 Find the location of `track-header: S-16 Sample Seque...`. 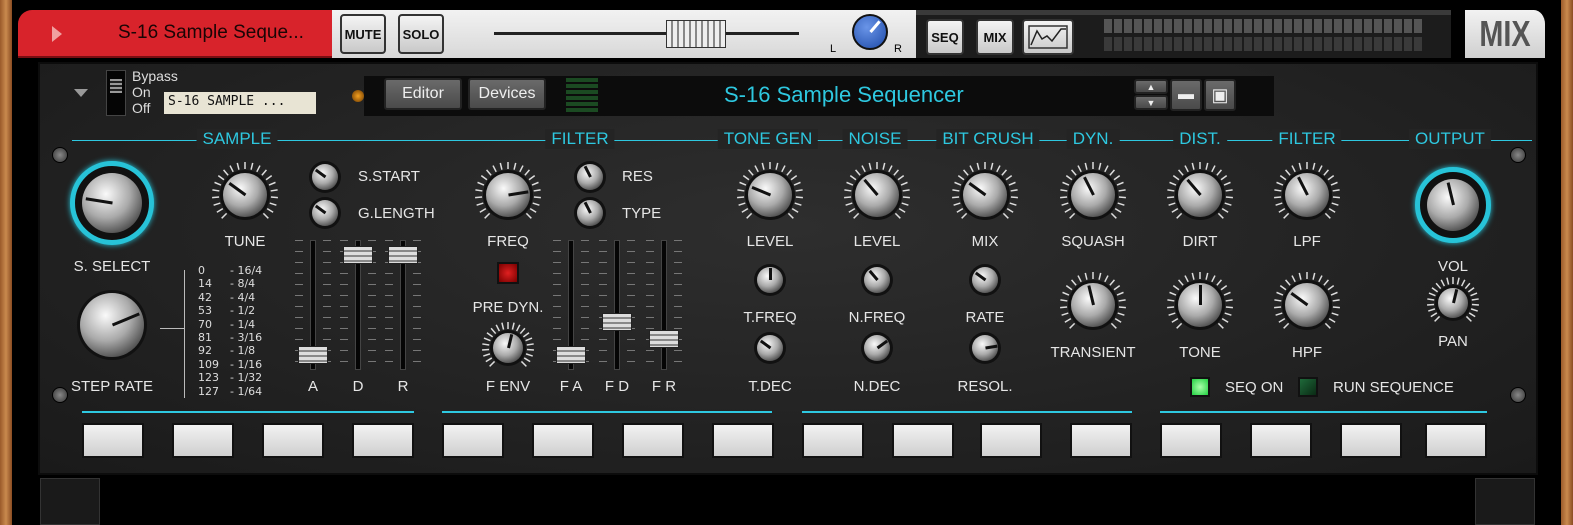

track-header: S-16 Sample Seque... is located at coordinates (175, 34).